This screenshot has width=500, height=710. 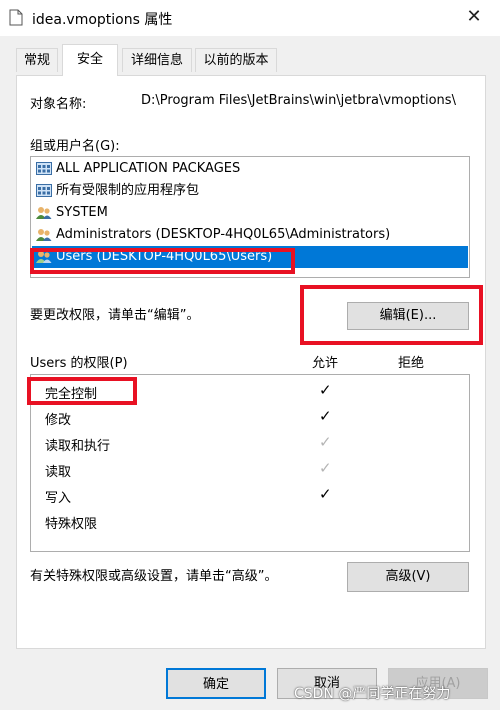 I want to click on close-icon: ✕, so click(x=474, y=16).